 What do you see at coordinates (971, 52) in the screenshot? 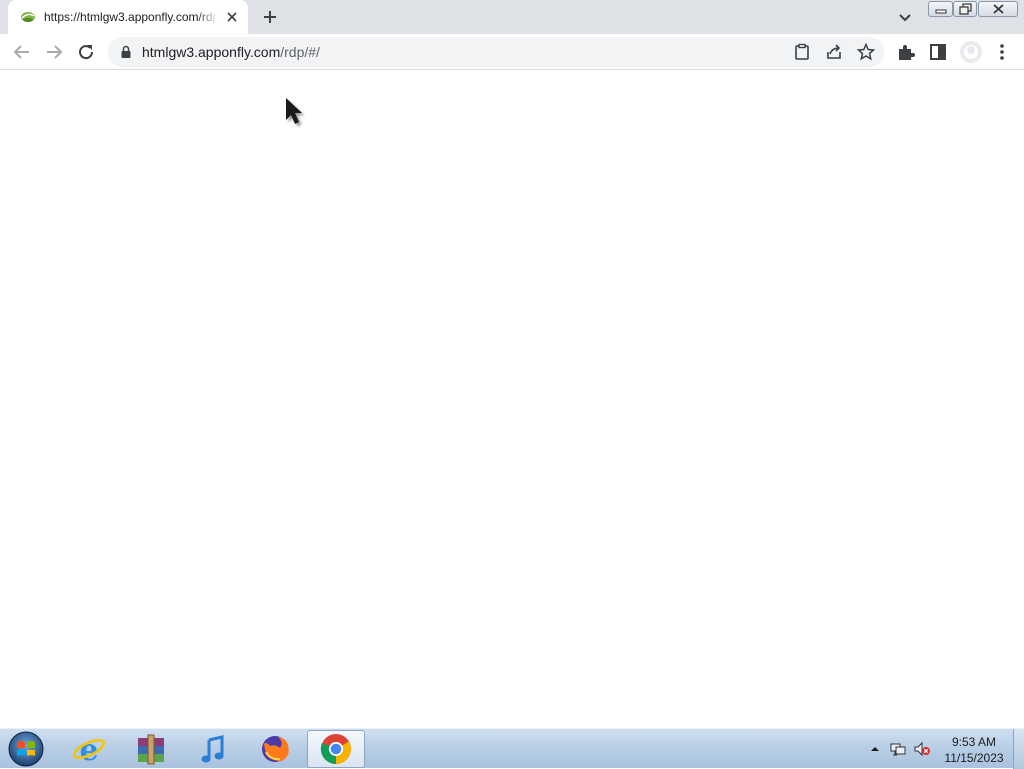
I see `profile-icon` at bounding box center [971, 52].